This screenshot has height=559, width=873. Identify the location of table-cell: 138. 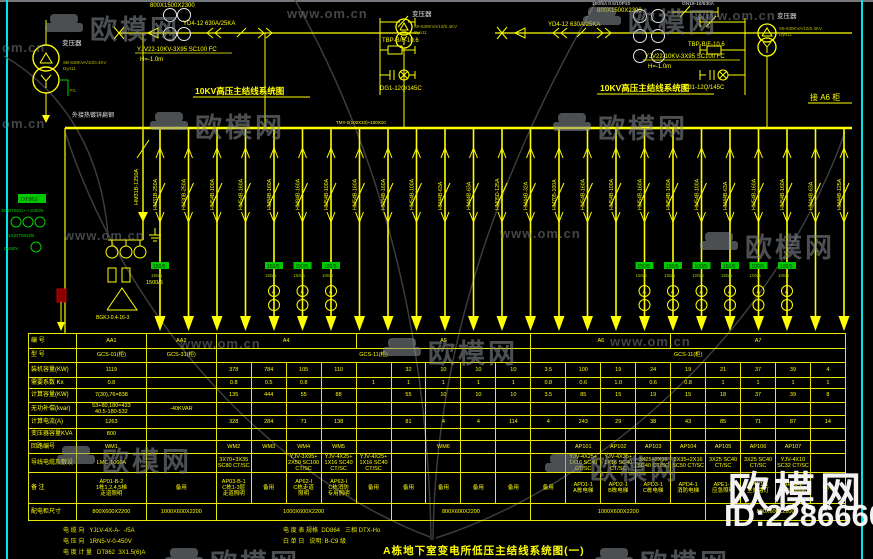
(339, 422).